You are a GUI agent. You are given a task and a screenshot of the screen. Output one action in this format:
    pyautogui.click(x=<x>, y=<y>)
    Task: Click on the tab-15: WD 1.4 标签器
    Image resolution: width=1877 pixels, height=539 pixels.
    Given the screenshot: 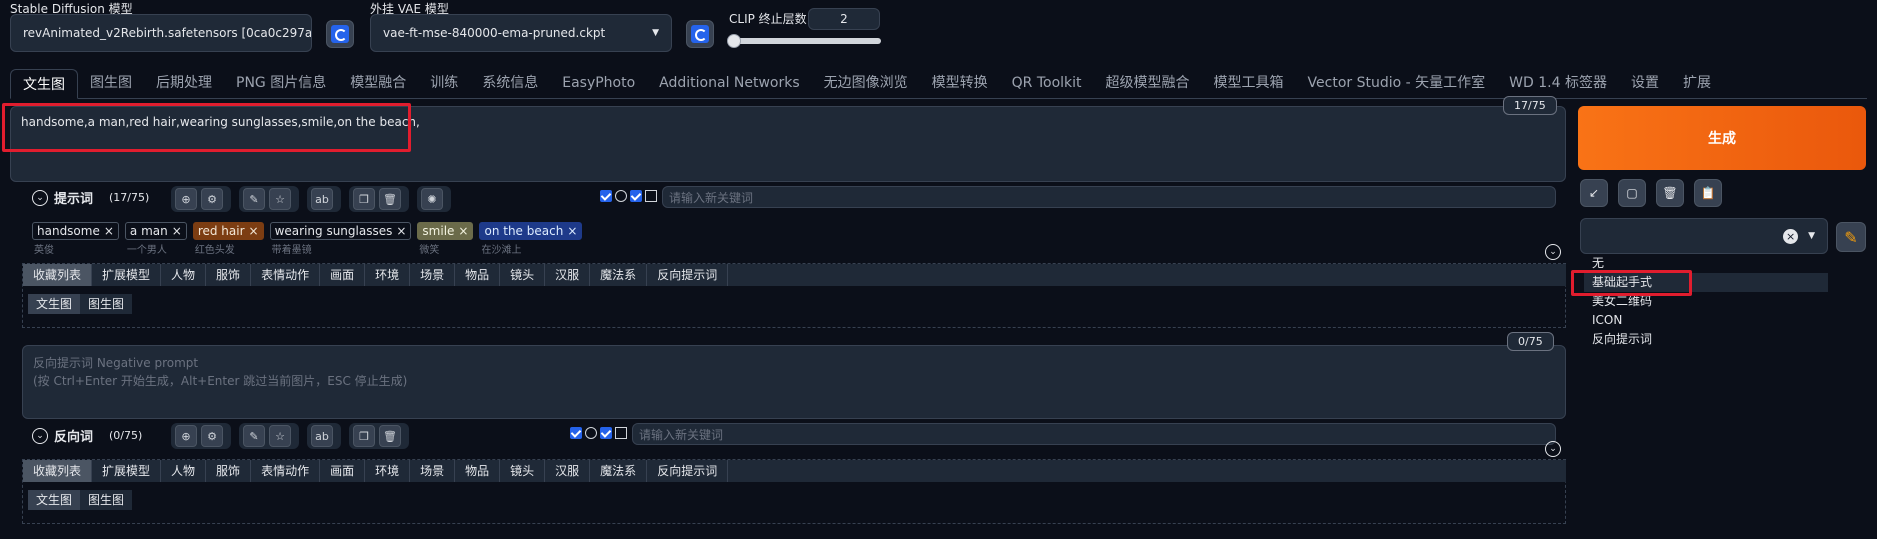 What is the action you would take?
    pyautogui.click(x=1558, y=83)
    